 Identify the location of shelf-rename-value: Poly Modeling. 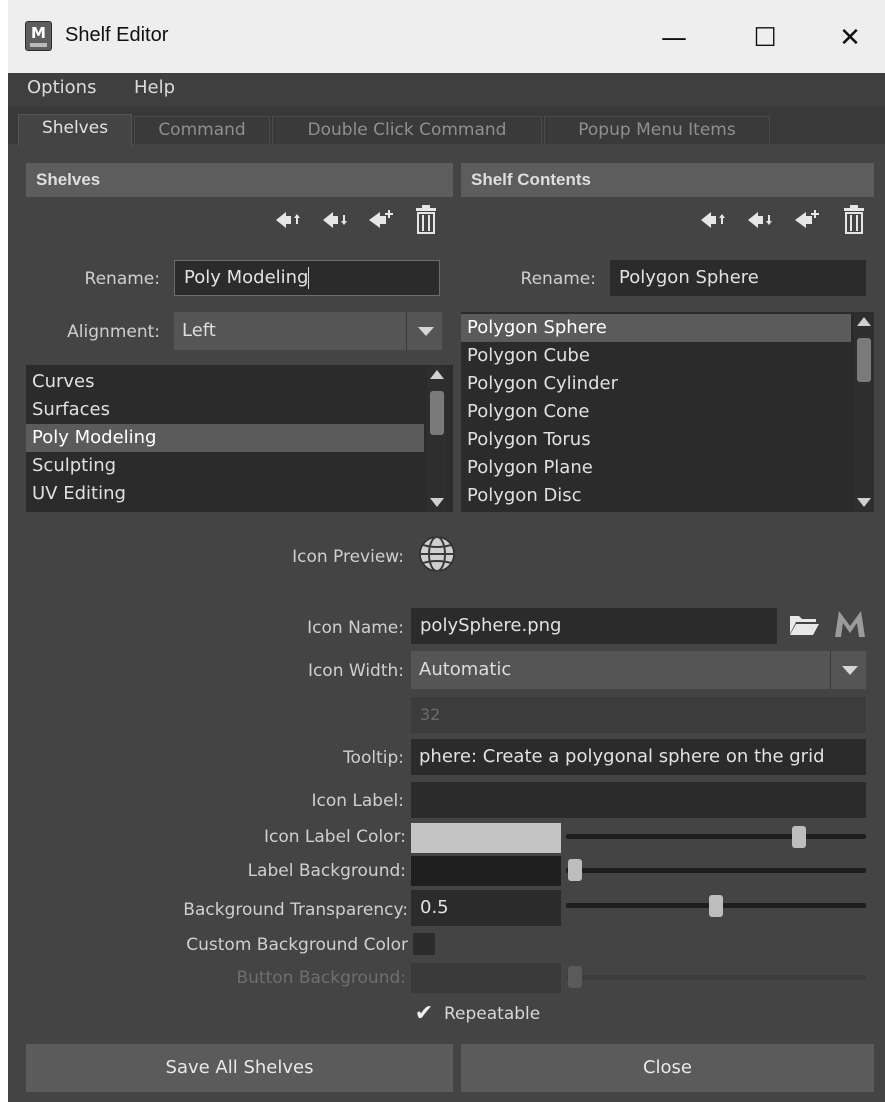
(246, 277).